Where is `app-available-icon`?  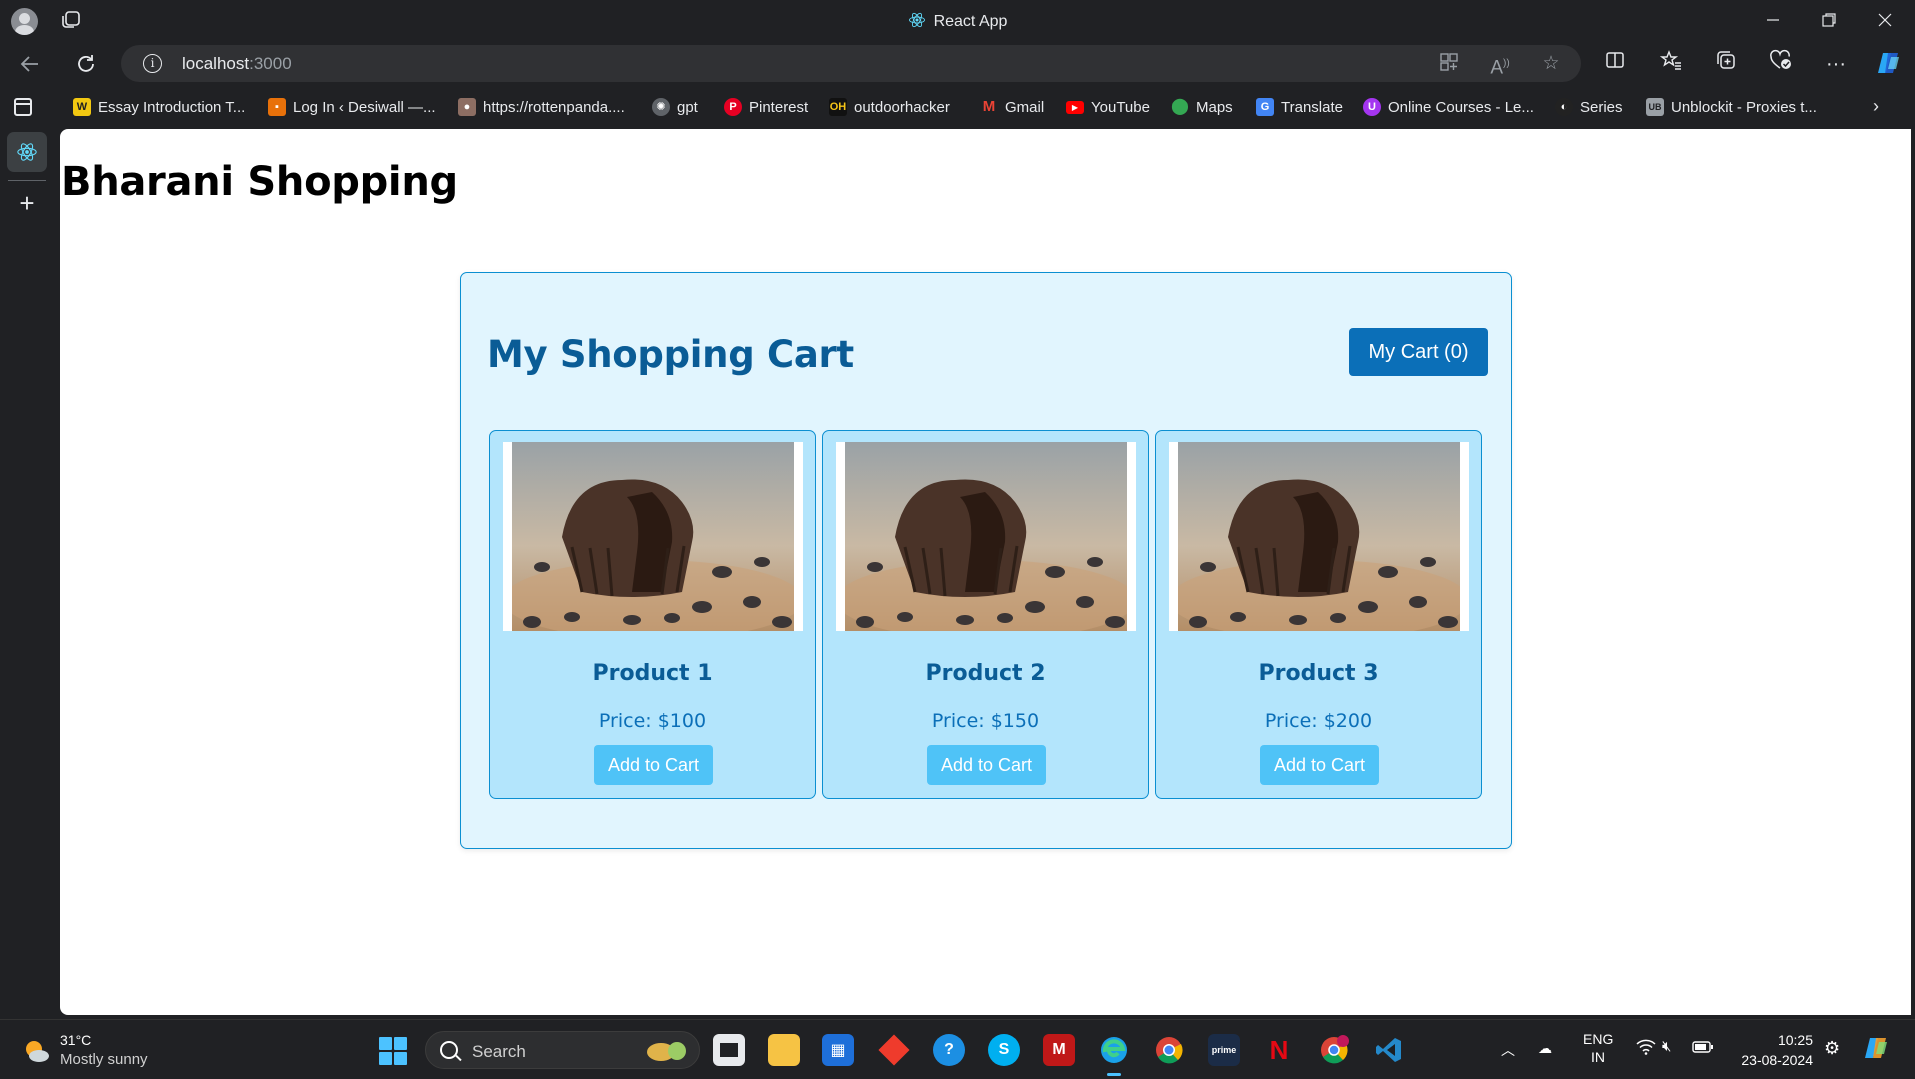
app-available-icon is located at coordinates (1449, 64).